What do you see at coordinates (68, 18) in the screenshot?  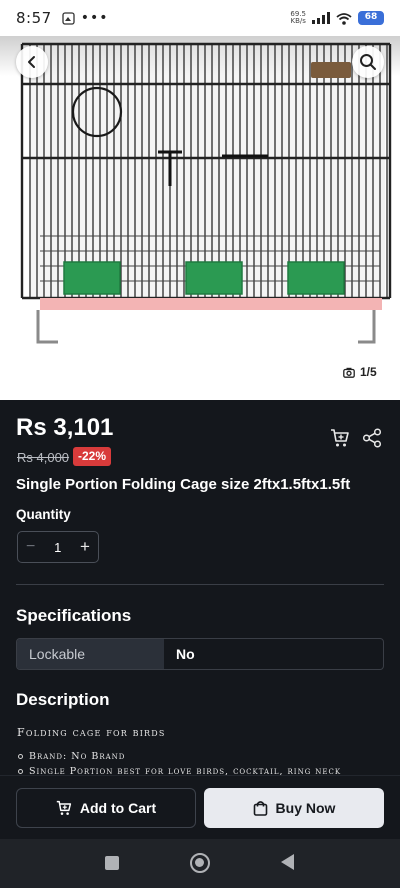 I see `notification-app-icon` at bounding box center [68, 18].